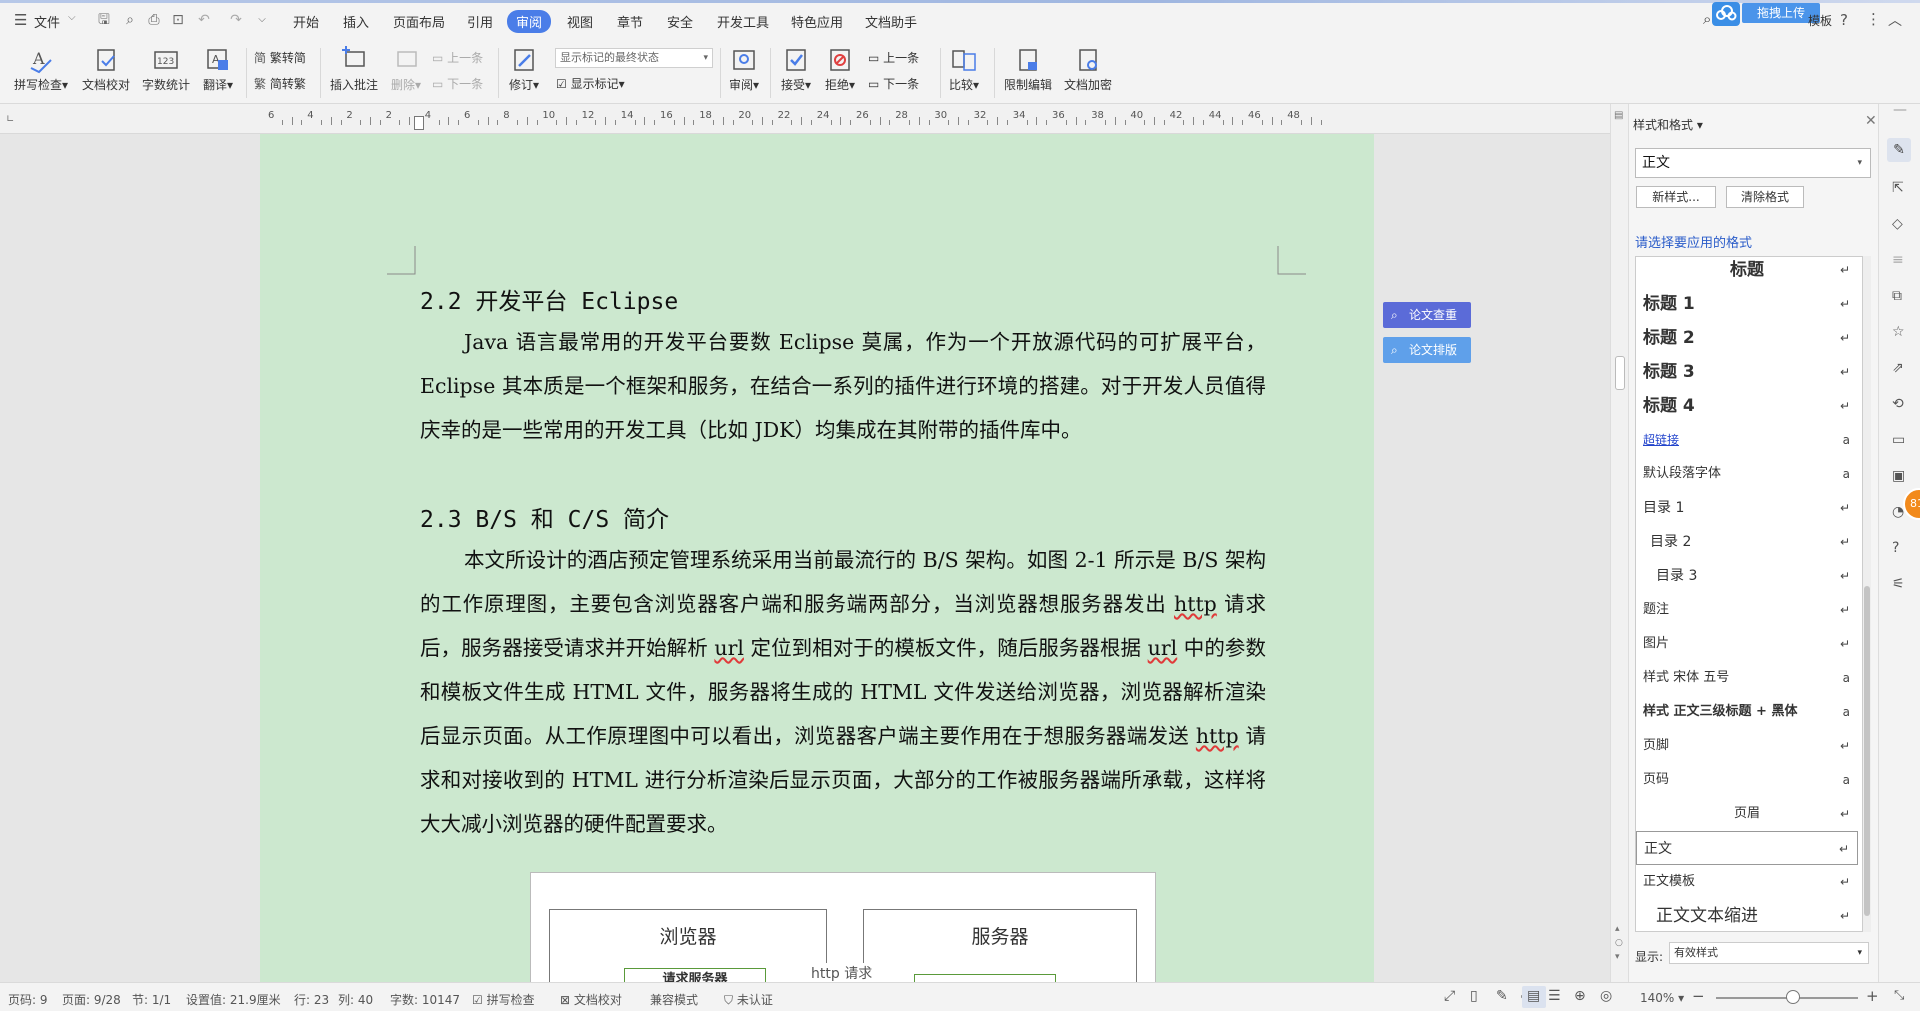 Image resolution: width=1920 pixels, height=1011 pixels. Describe the element at coordinates (503, 999) in the screenshot. I see `status-spell-check: ☑ 拼写检查` at that location.